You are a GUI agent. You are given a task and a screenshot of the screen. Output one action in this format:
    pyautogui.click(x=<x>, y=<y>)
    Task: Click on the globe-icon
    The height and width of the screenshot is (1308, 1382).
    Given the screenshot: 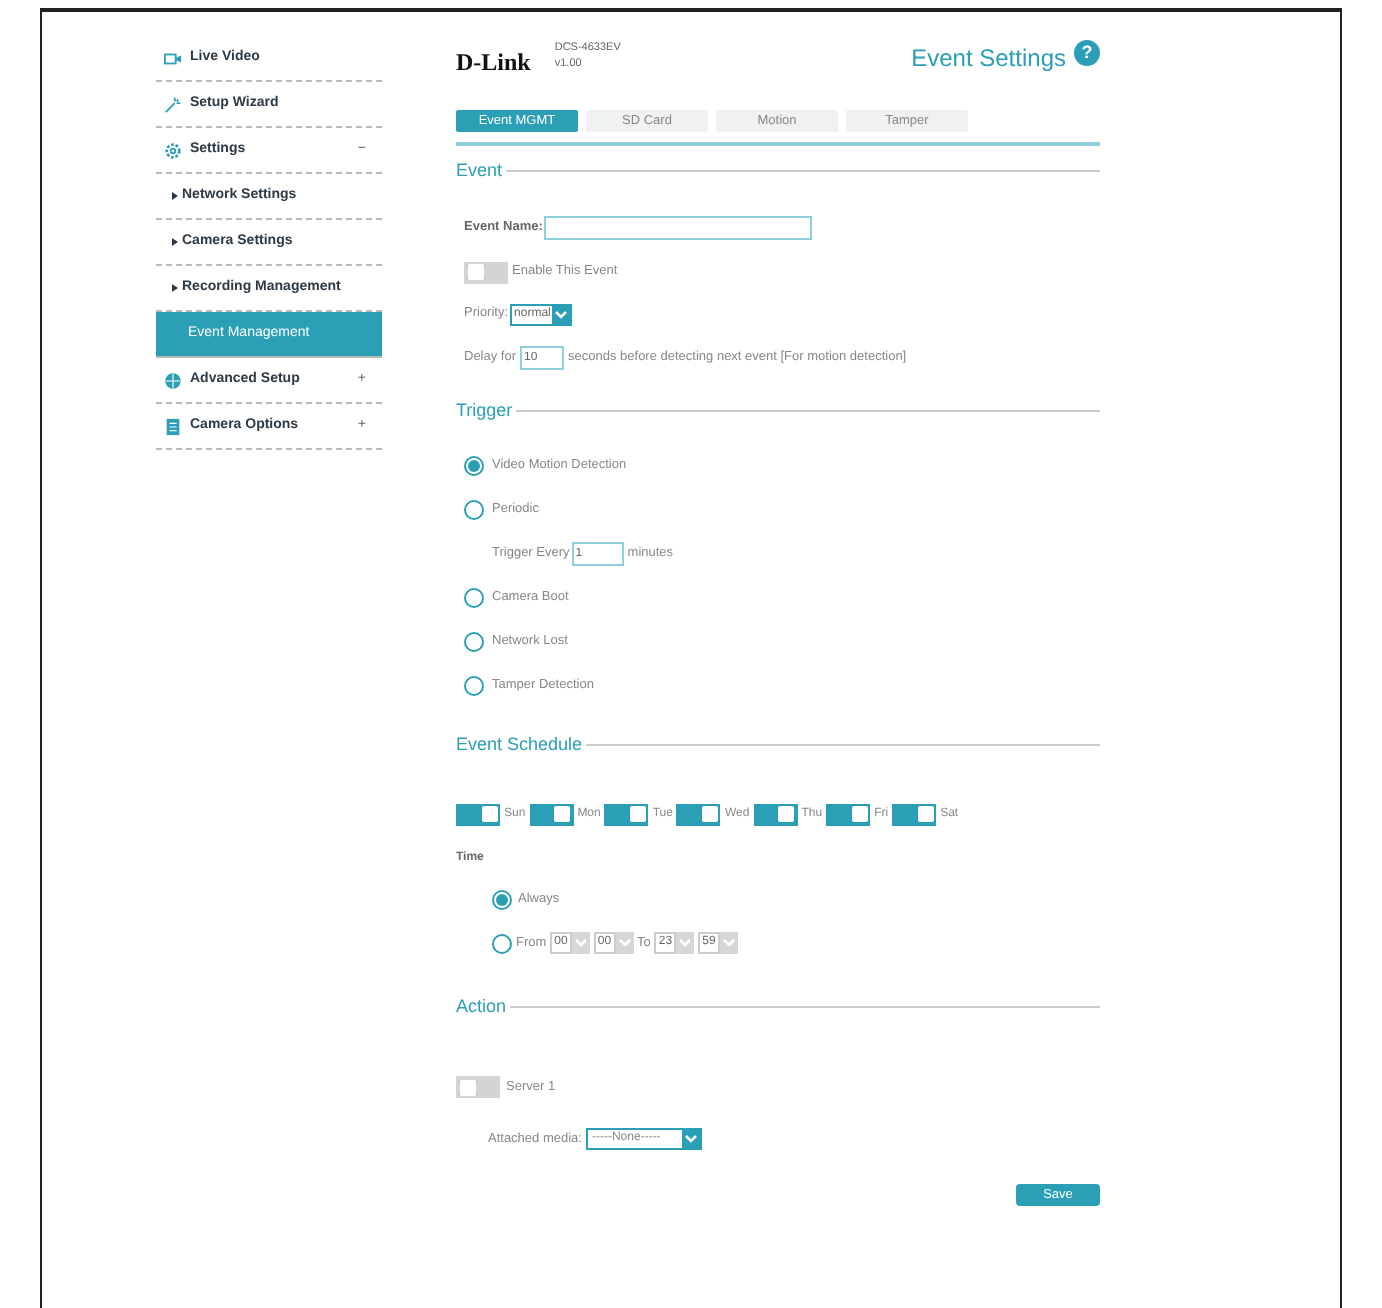 What is the action you would take?
    pyautogui.click(x=173, y=380)
    